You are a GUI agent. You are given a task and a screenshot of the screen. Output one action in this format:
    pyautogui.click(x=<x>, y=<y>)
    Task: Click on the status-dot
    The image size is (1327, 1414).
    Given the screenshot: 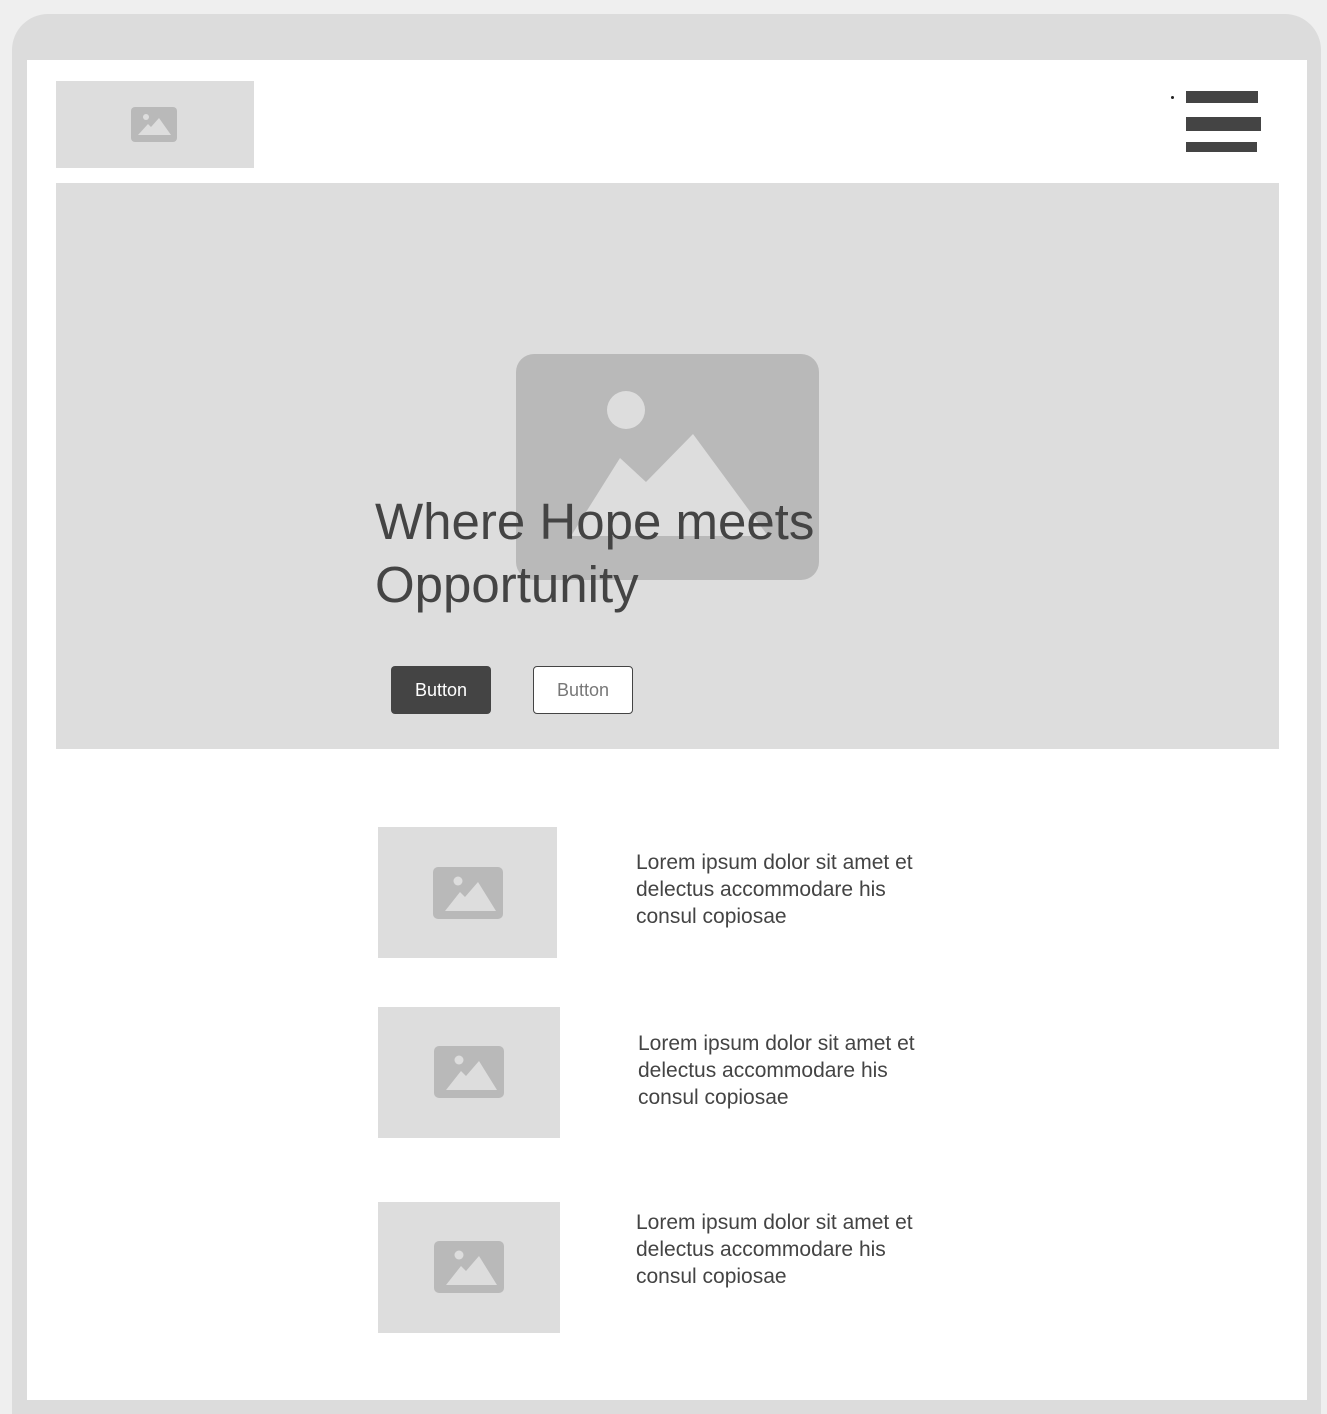 What is the action you would take?
    pyautogui.click(x=1172, y=97)
    